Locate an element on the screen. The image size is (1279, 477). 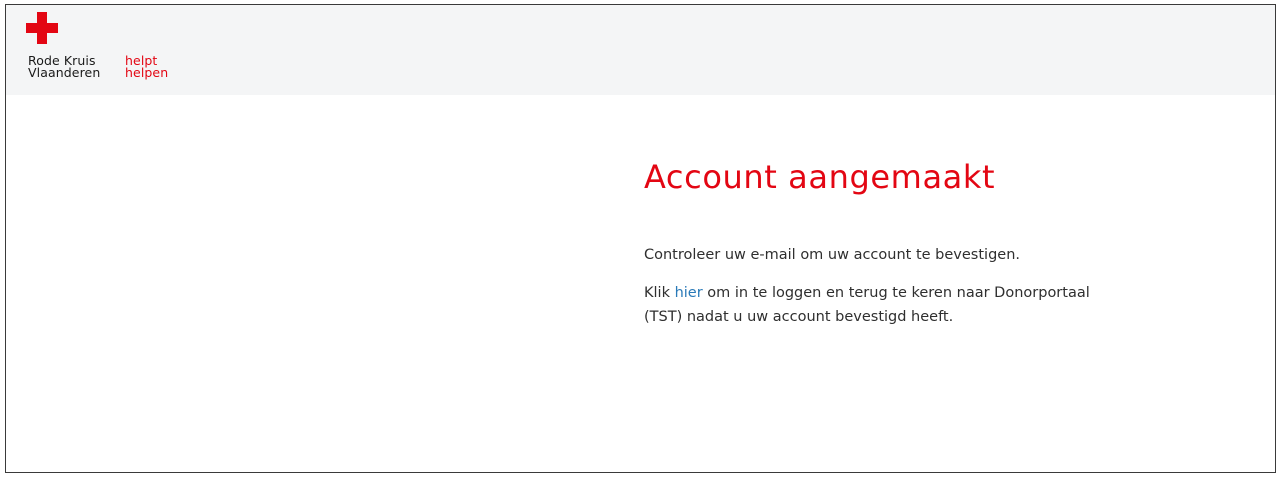
login-prefix: Klik is located at coordinates (659, 293).